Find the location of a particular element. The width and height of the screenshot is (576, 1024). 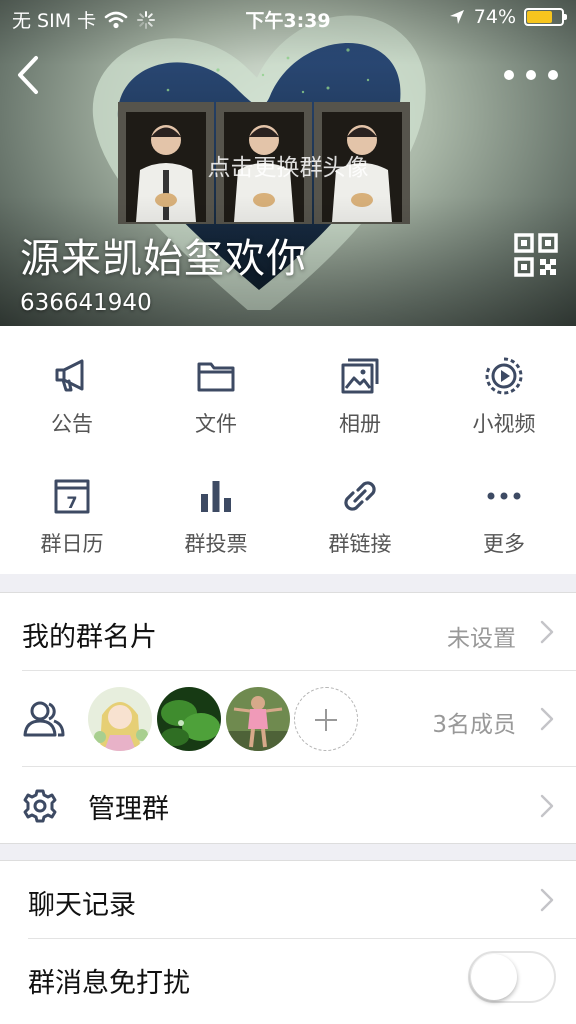

mute-row: 群消息免打扰 is located at coordinates (288, 979).